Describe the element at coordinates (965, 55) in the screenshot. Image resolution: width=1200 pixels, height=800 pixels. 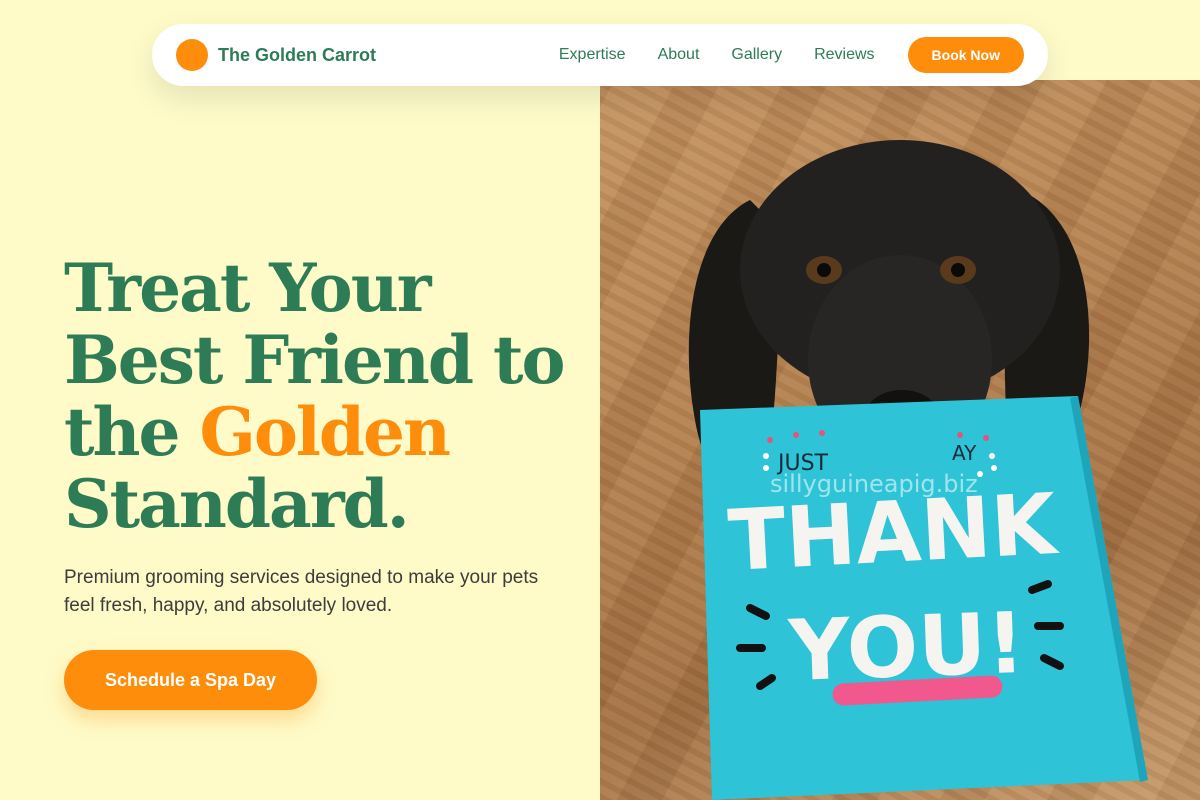
I see `book-now-button: Book Now` at that location.